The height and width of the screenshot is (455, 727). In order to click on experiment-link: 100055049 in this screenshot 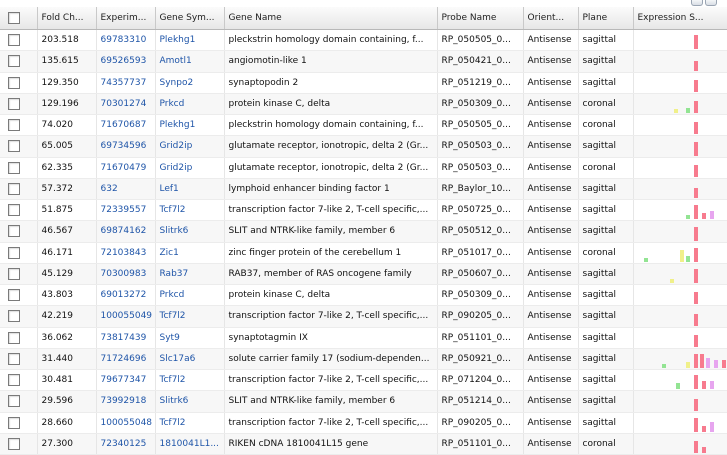, I will do `click(126, 316)`.